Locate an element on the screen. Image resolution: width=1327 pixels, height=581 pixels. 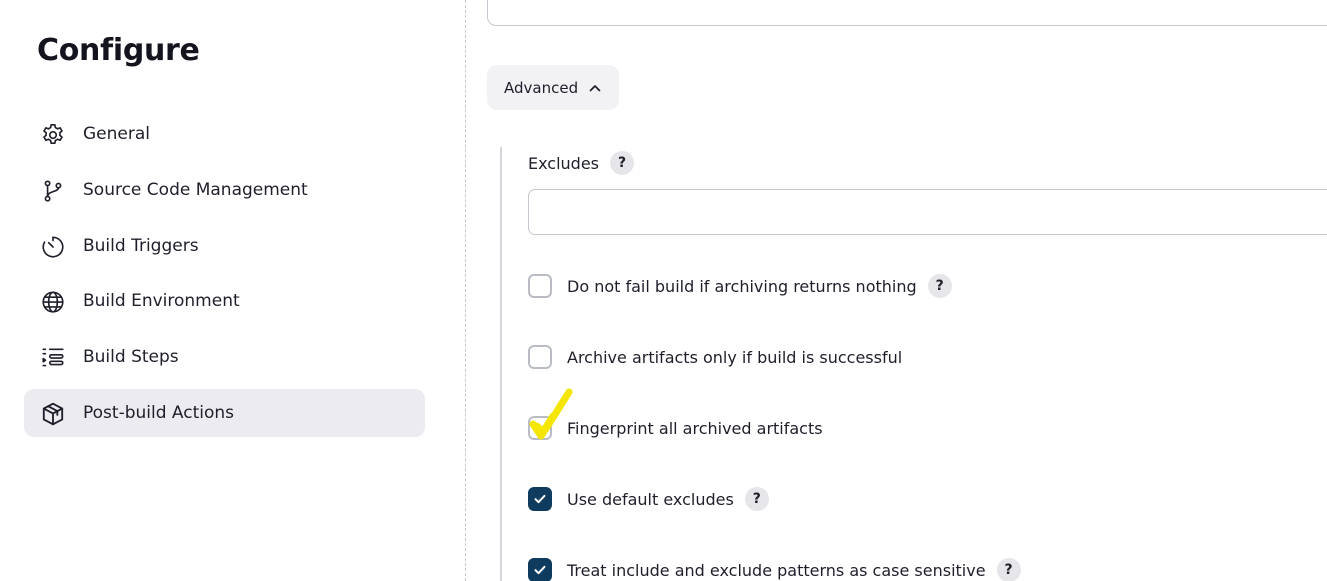
chevron-up-icon is located at coordinates (595, 87).